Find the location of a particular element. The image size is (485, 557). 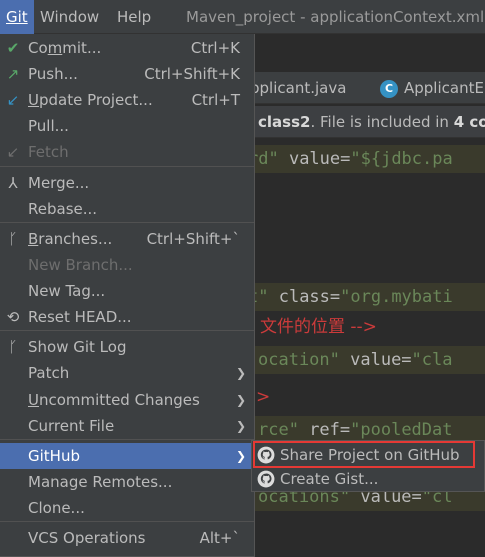

menu-item-patch: Patch ❯ is located at coordinates (127, 373).